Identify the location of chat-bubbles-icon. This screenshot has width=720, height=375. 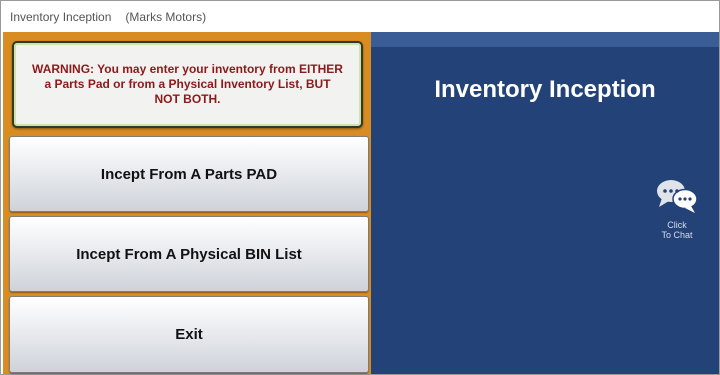
(677, 196).